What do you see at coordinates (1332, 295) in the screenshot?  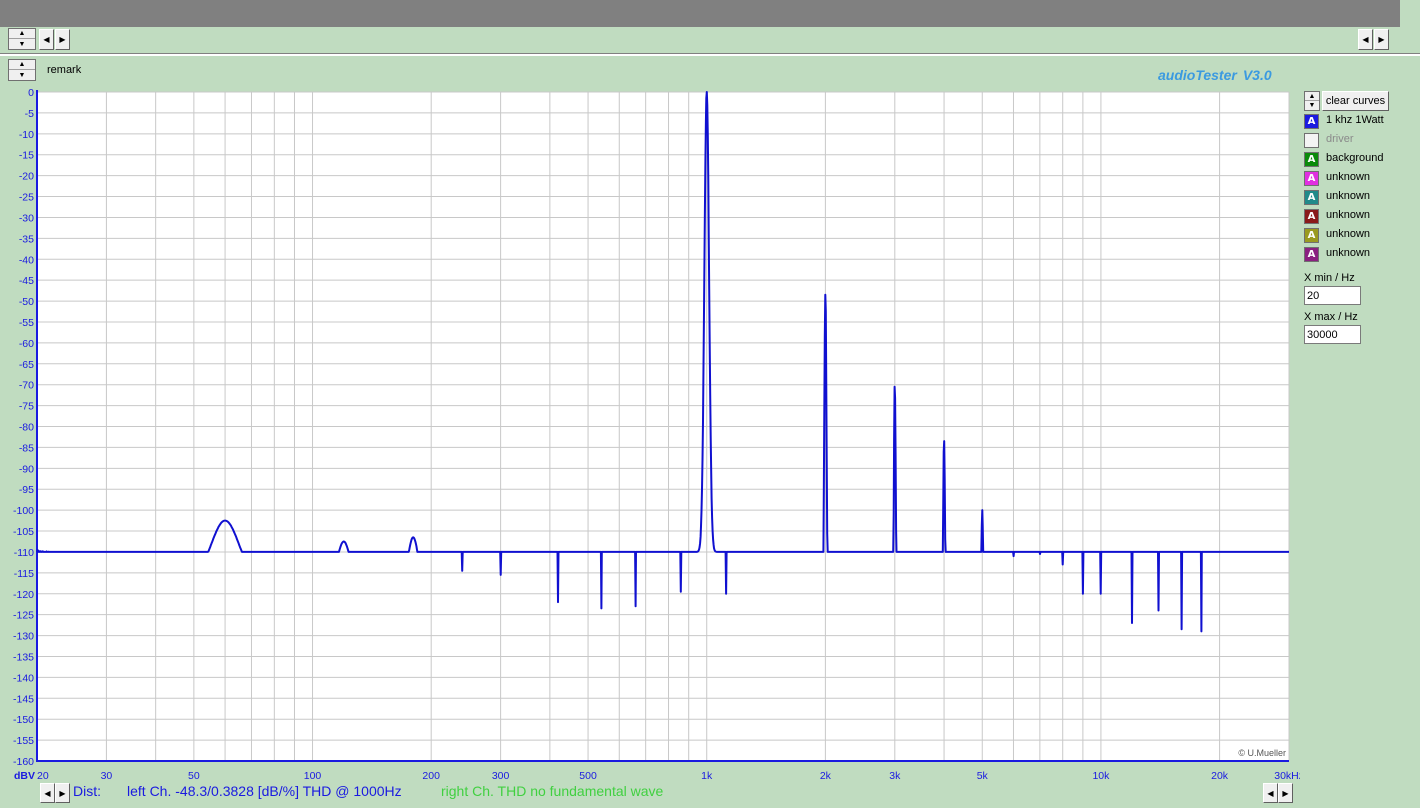 I see `xmin-input` at bounding box center [1332, 295].